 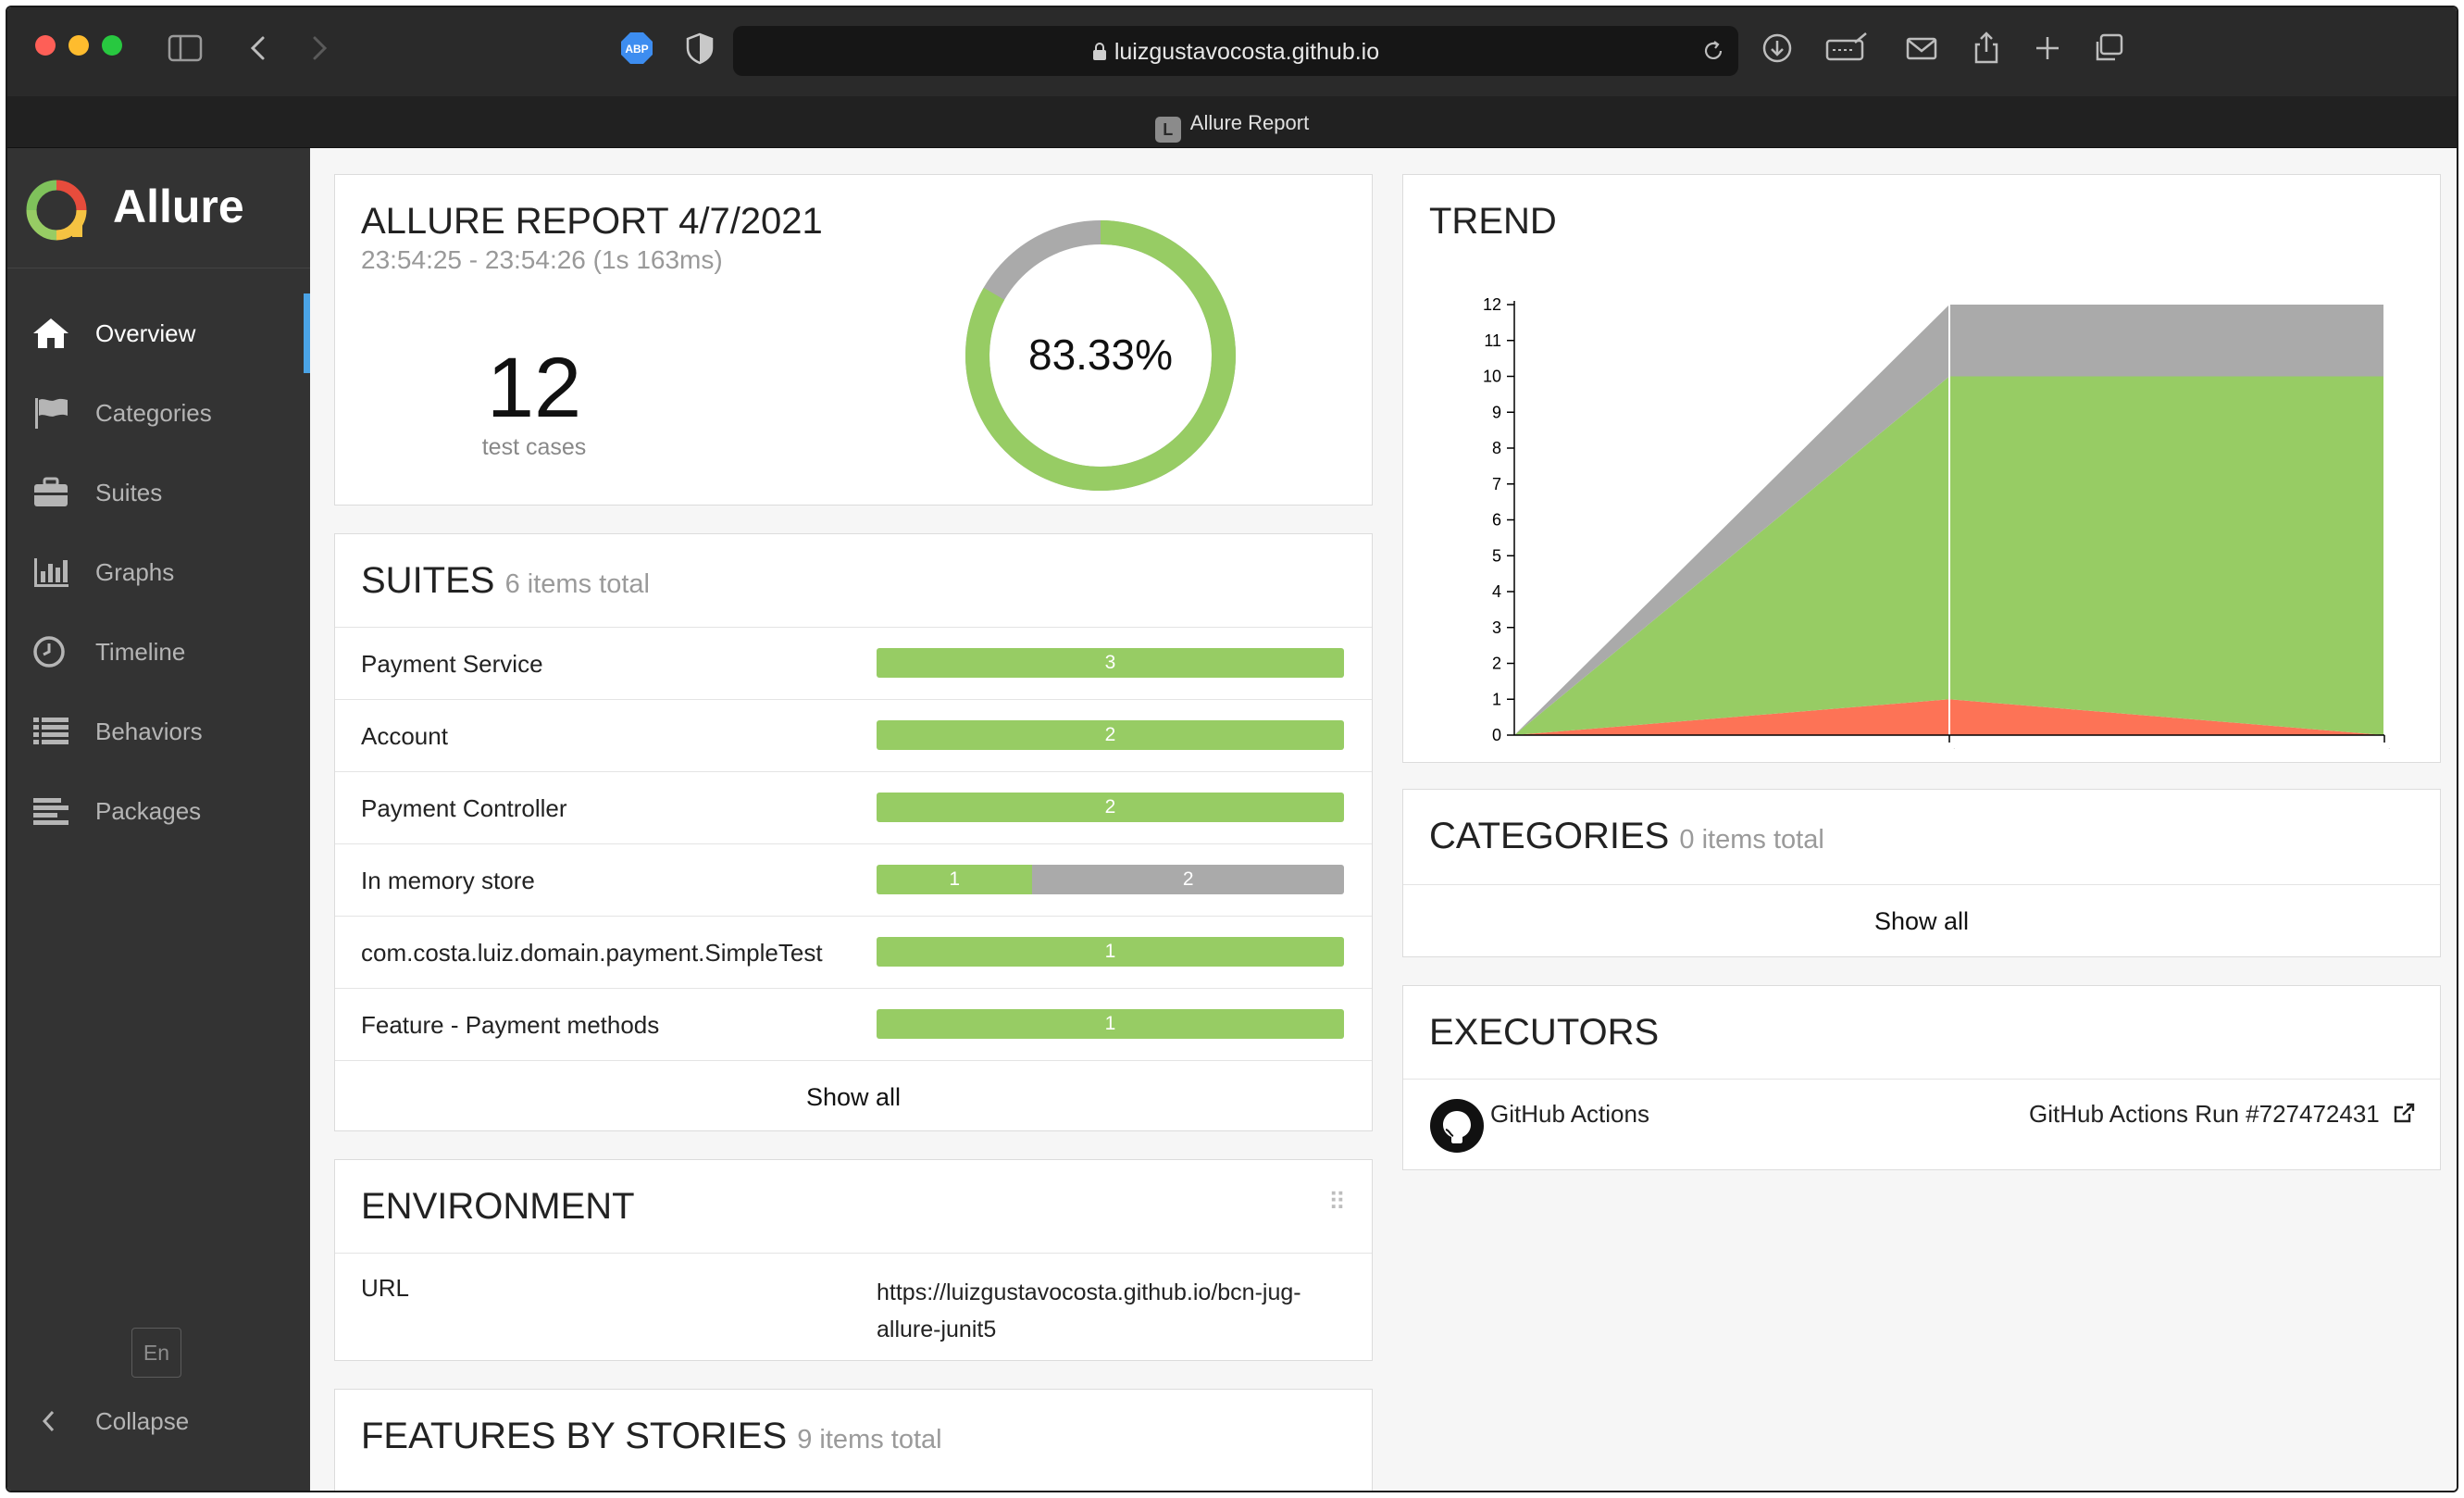 What do you see at coordinates (853, 663) in the screenshot?
I see `suite-row: Payment Service 3` at bounding box center [853, 663].